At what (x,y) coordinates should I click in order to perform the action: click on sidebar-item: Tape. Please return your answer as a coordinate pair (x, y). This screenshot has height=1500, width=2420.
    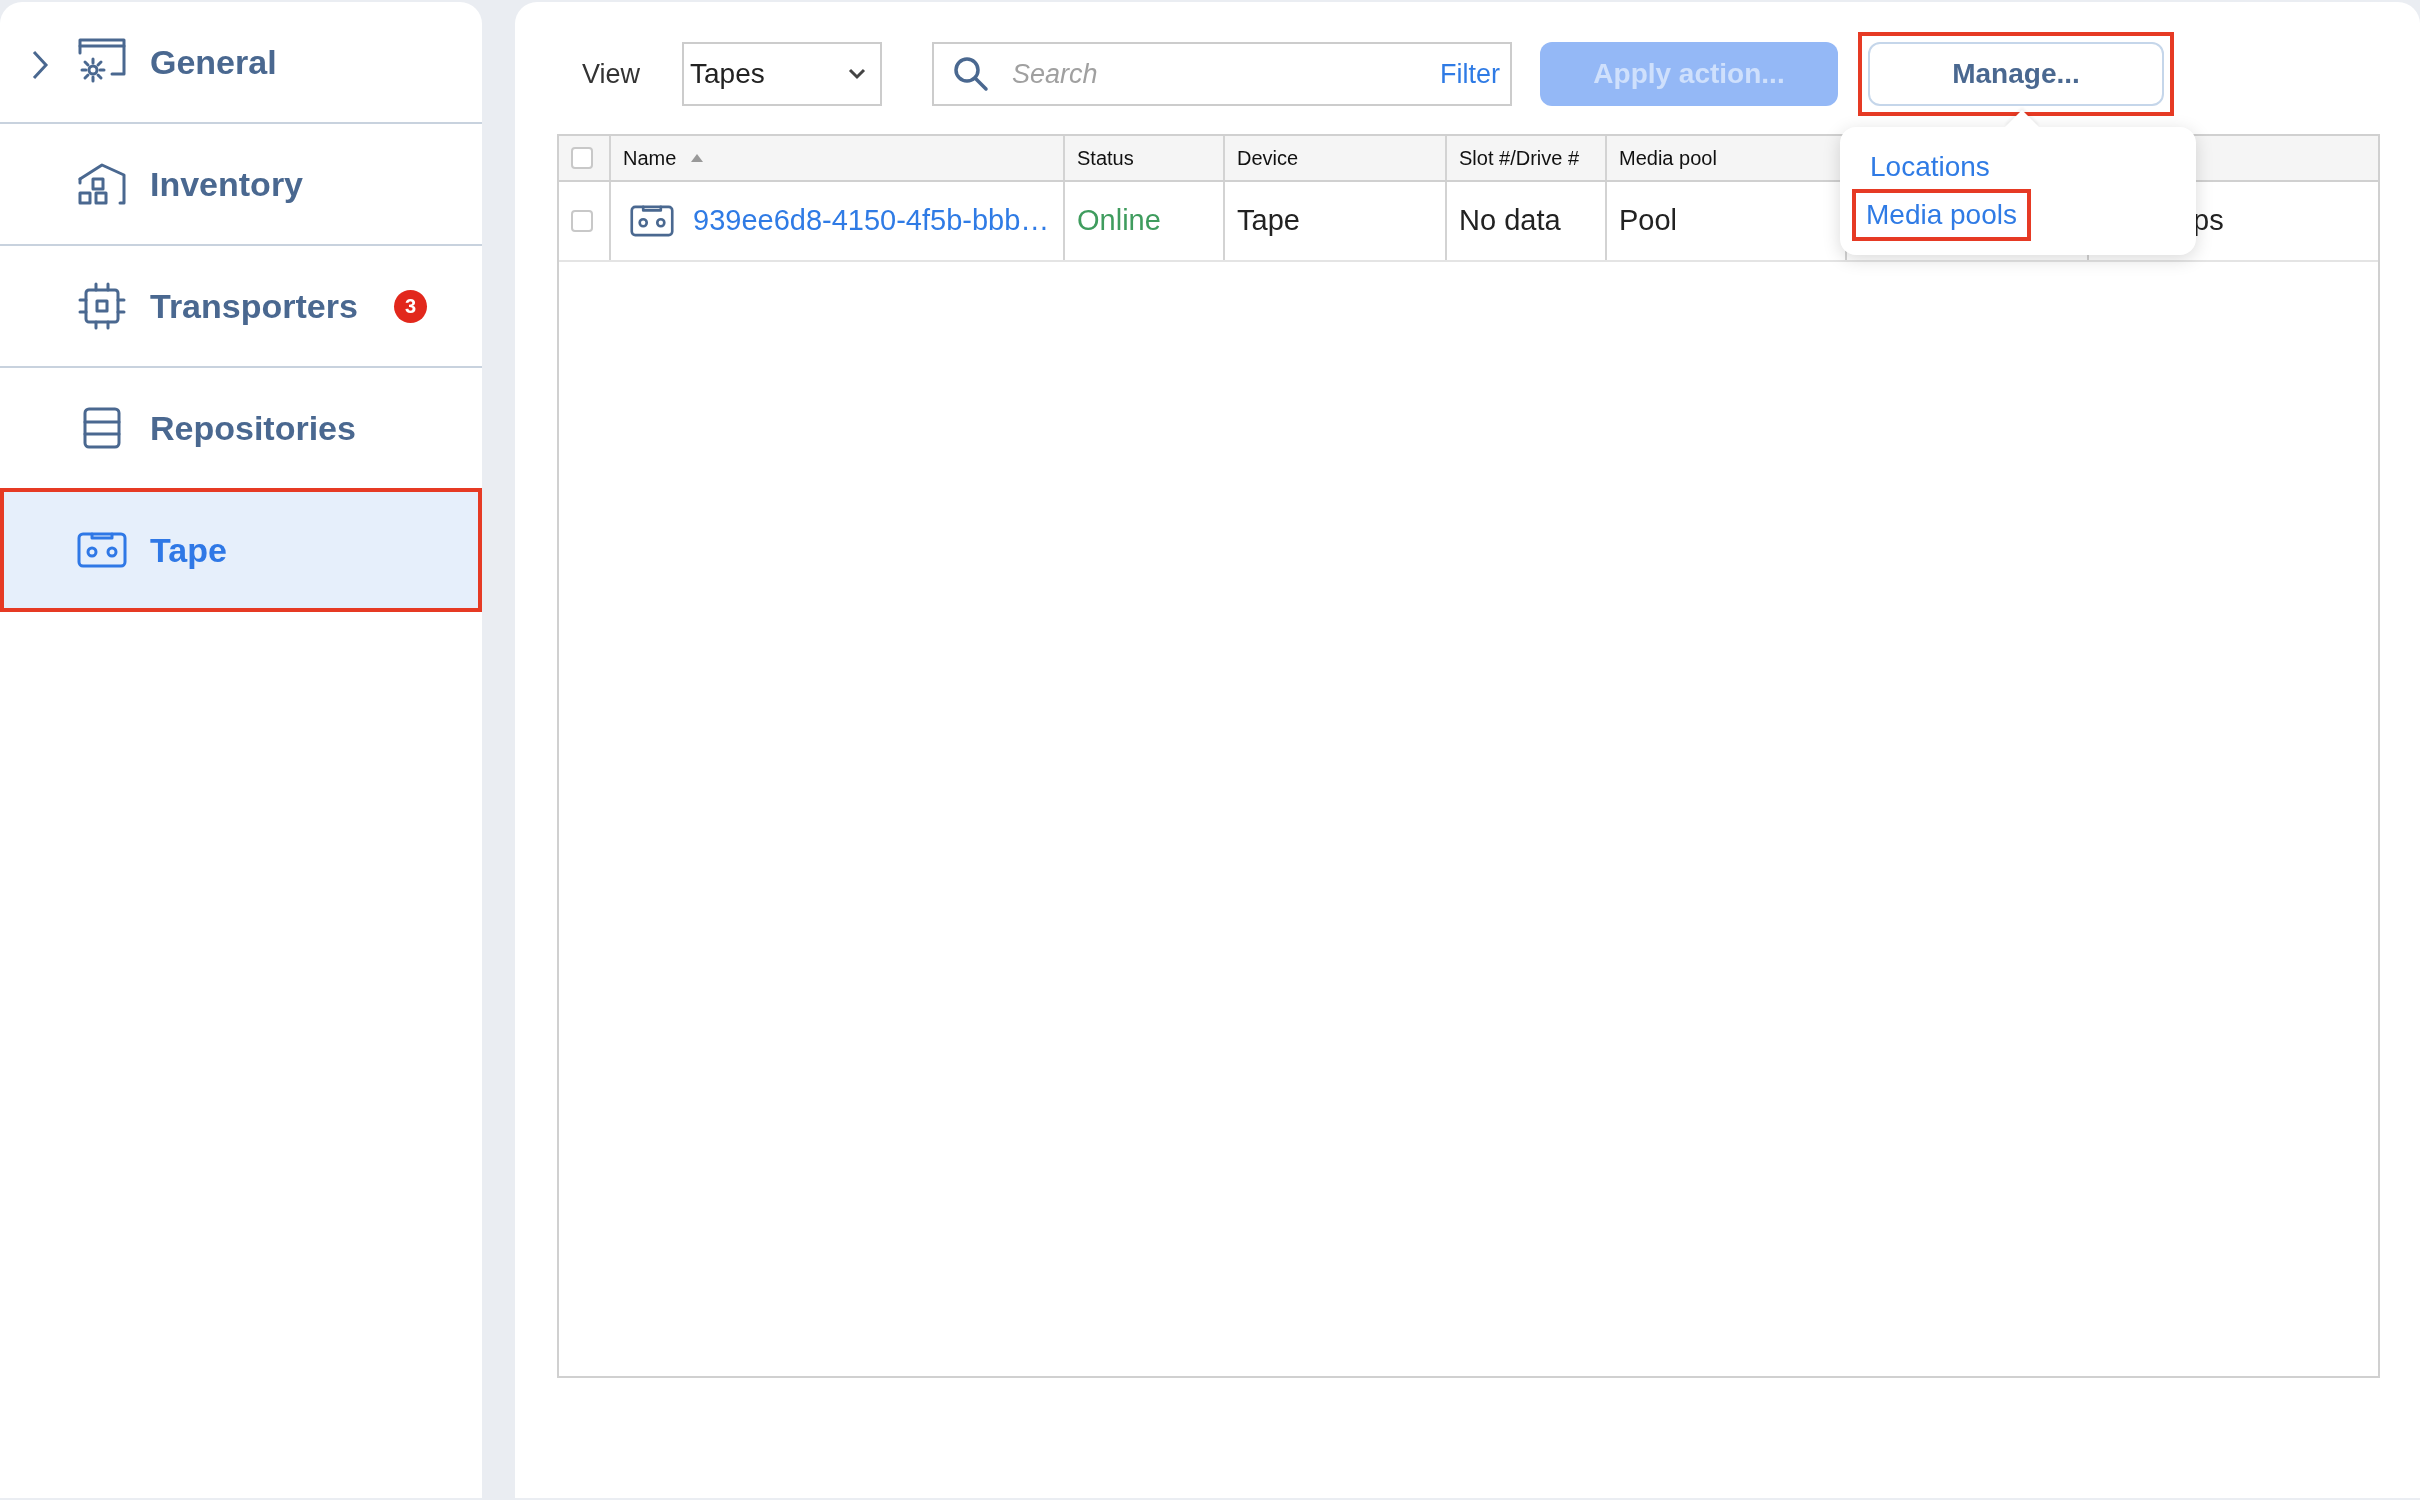
    Looking at the image, I should click on (241, 551).